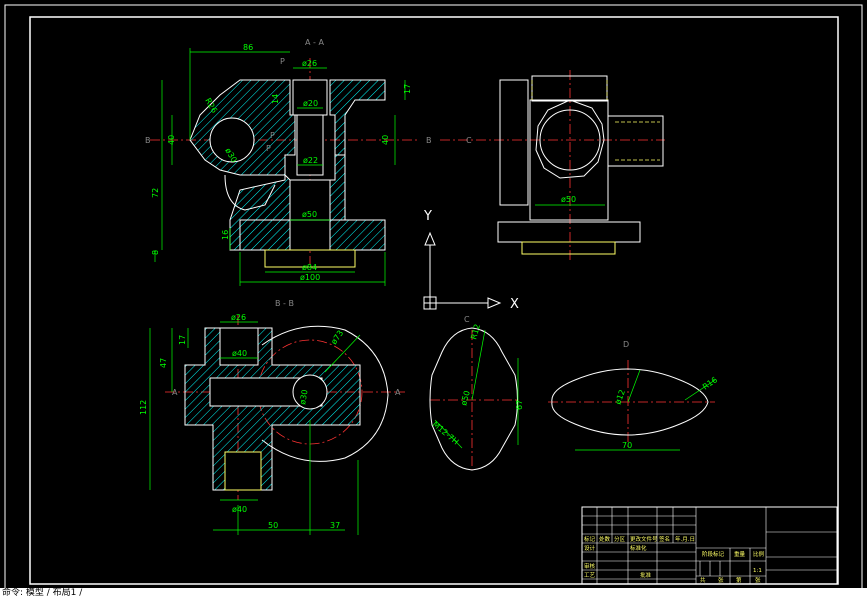 The height and width of the screenshot is (598, 867). I want to click on tb-review: 审核, so click(590, 566).